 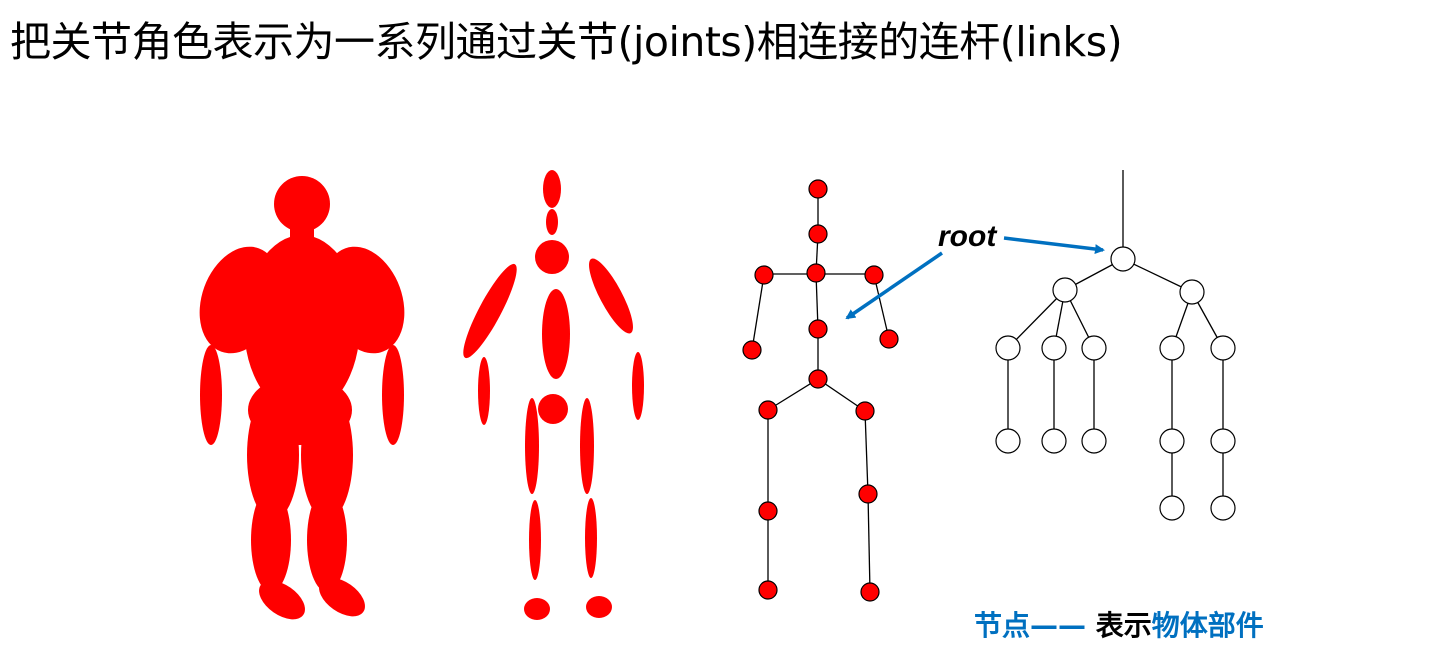 I want to click on joint-foot-left, so click(x=768, y=590).